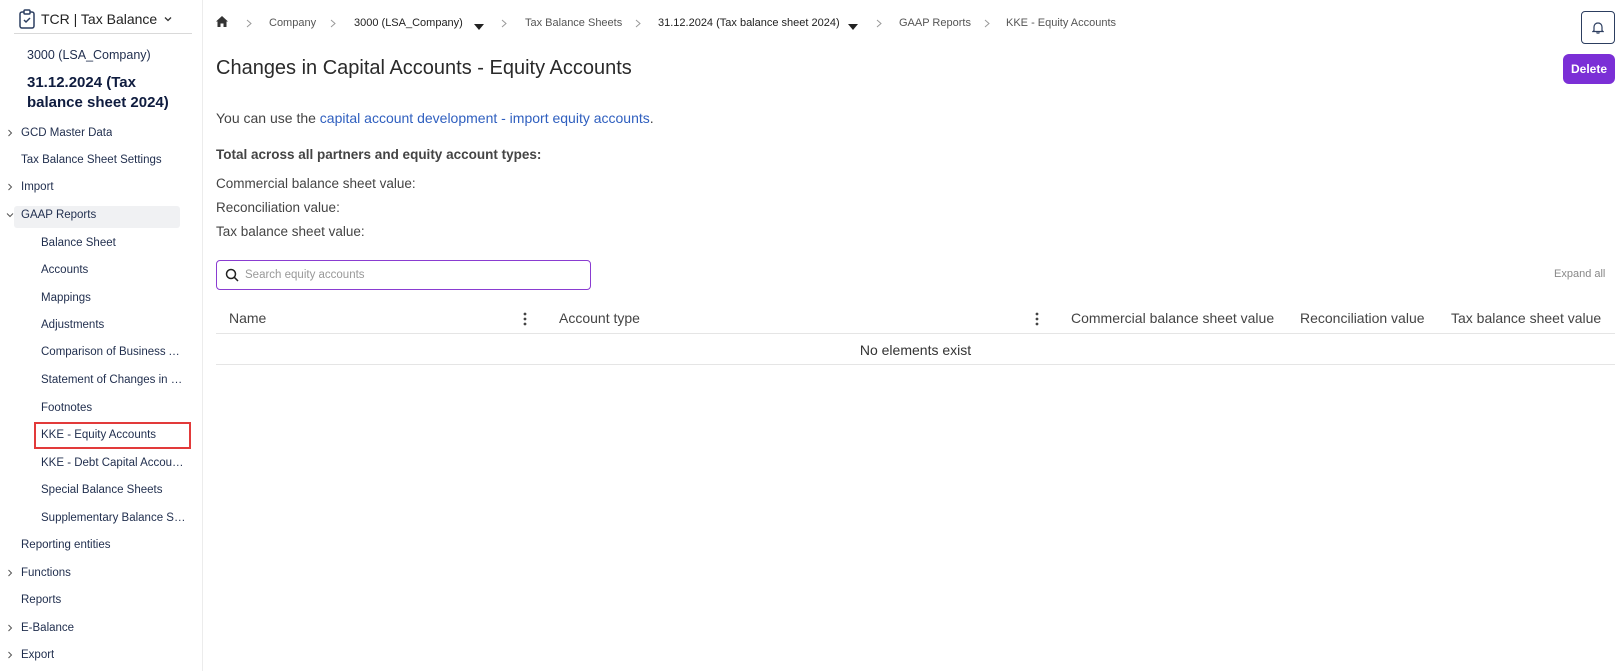 This screenshot has height=671, width=1623. What do you see at coordinates (89, 55) in the screenshot?
I see `company-label: 3000 (LSA_Company)` at bounding box center [89, 55].